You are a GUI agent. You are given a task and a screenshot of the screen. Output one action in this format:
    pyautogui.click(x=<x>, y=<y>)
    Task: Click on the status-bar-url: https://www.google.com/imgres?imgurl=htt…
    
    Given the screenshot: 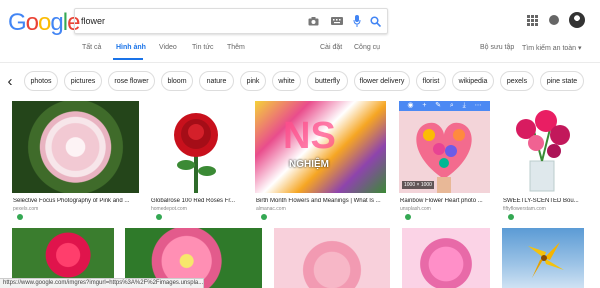 What is the action you would take?
    pyautogui.click(x=102, y=283)
    